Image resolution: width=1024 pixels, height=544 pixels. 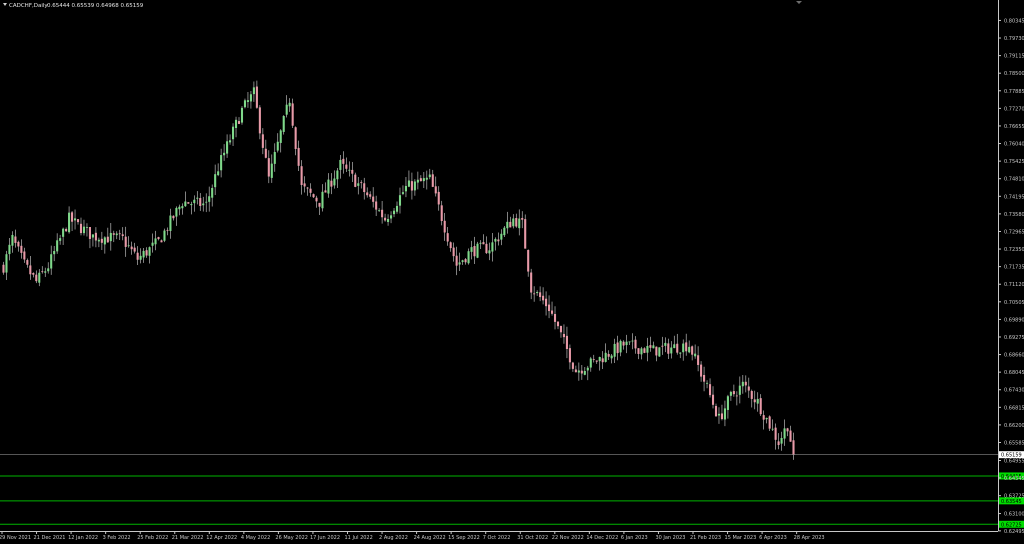 What do you see at coordinates (152, 538) in the screenshot?
I see `time-tick-label: 25 Feb 2022` at bounding box center [152, 538].